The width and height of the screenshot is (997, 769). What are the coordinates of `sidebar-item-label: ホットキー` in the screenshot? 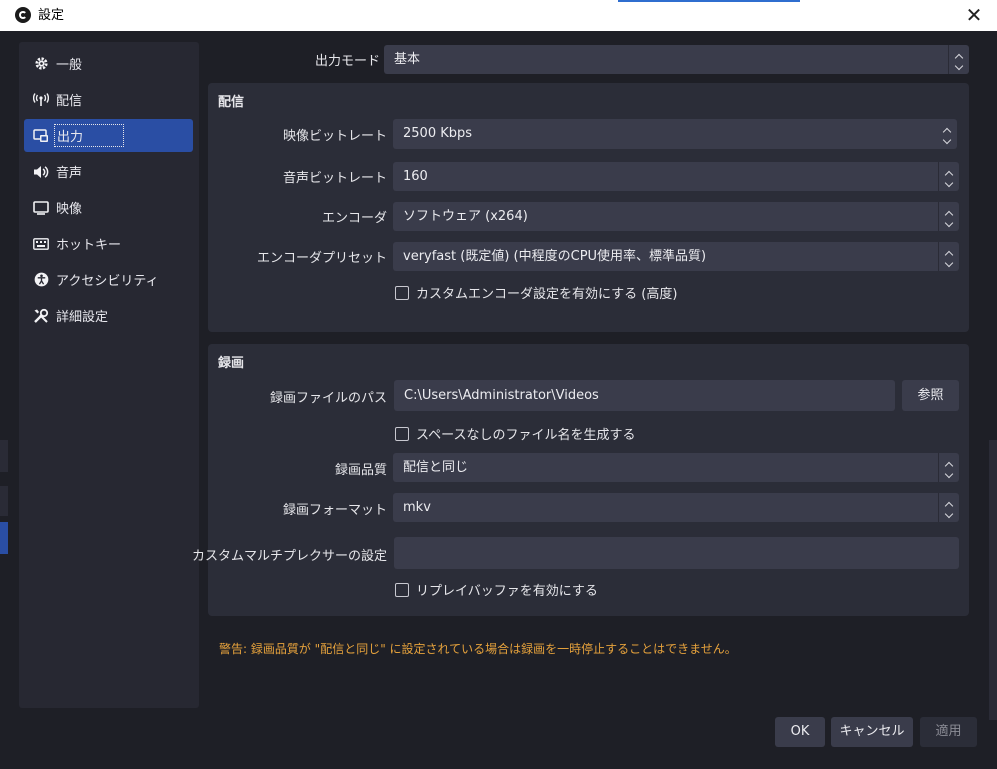 It's located at (89, 245).